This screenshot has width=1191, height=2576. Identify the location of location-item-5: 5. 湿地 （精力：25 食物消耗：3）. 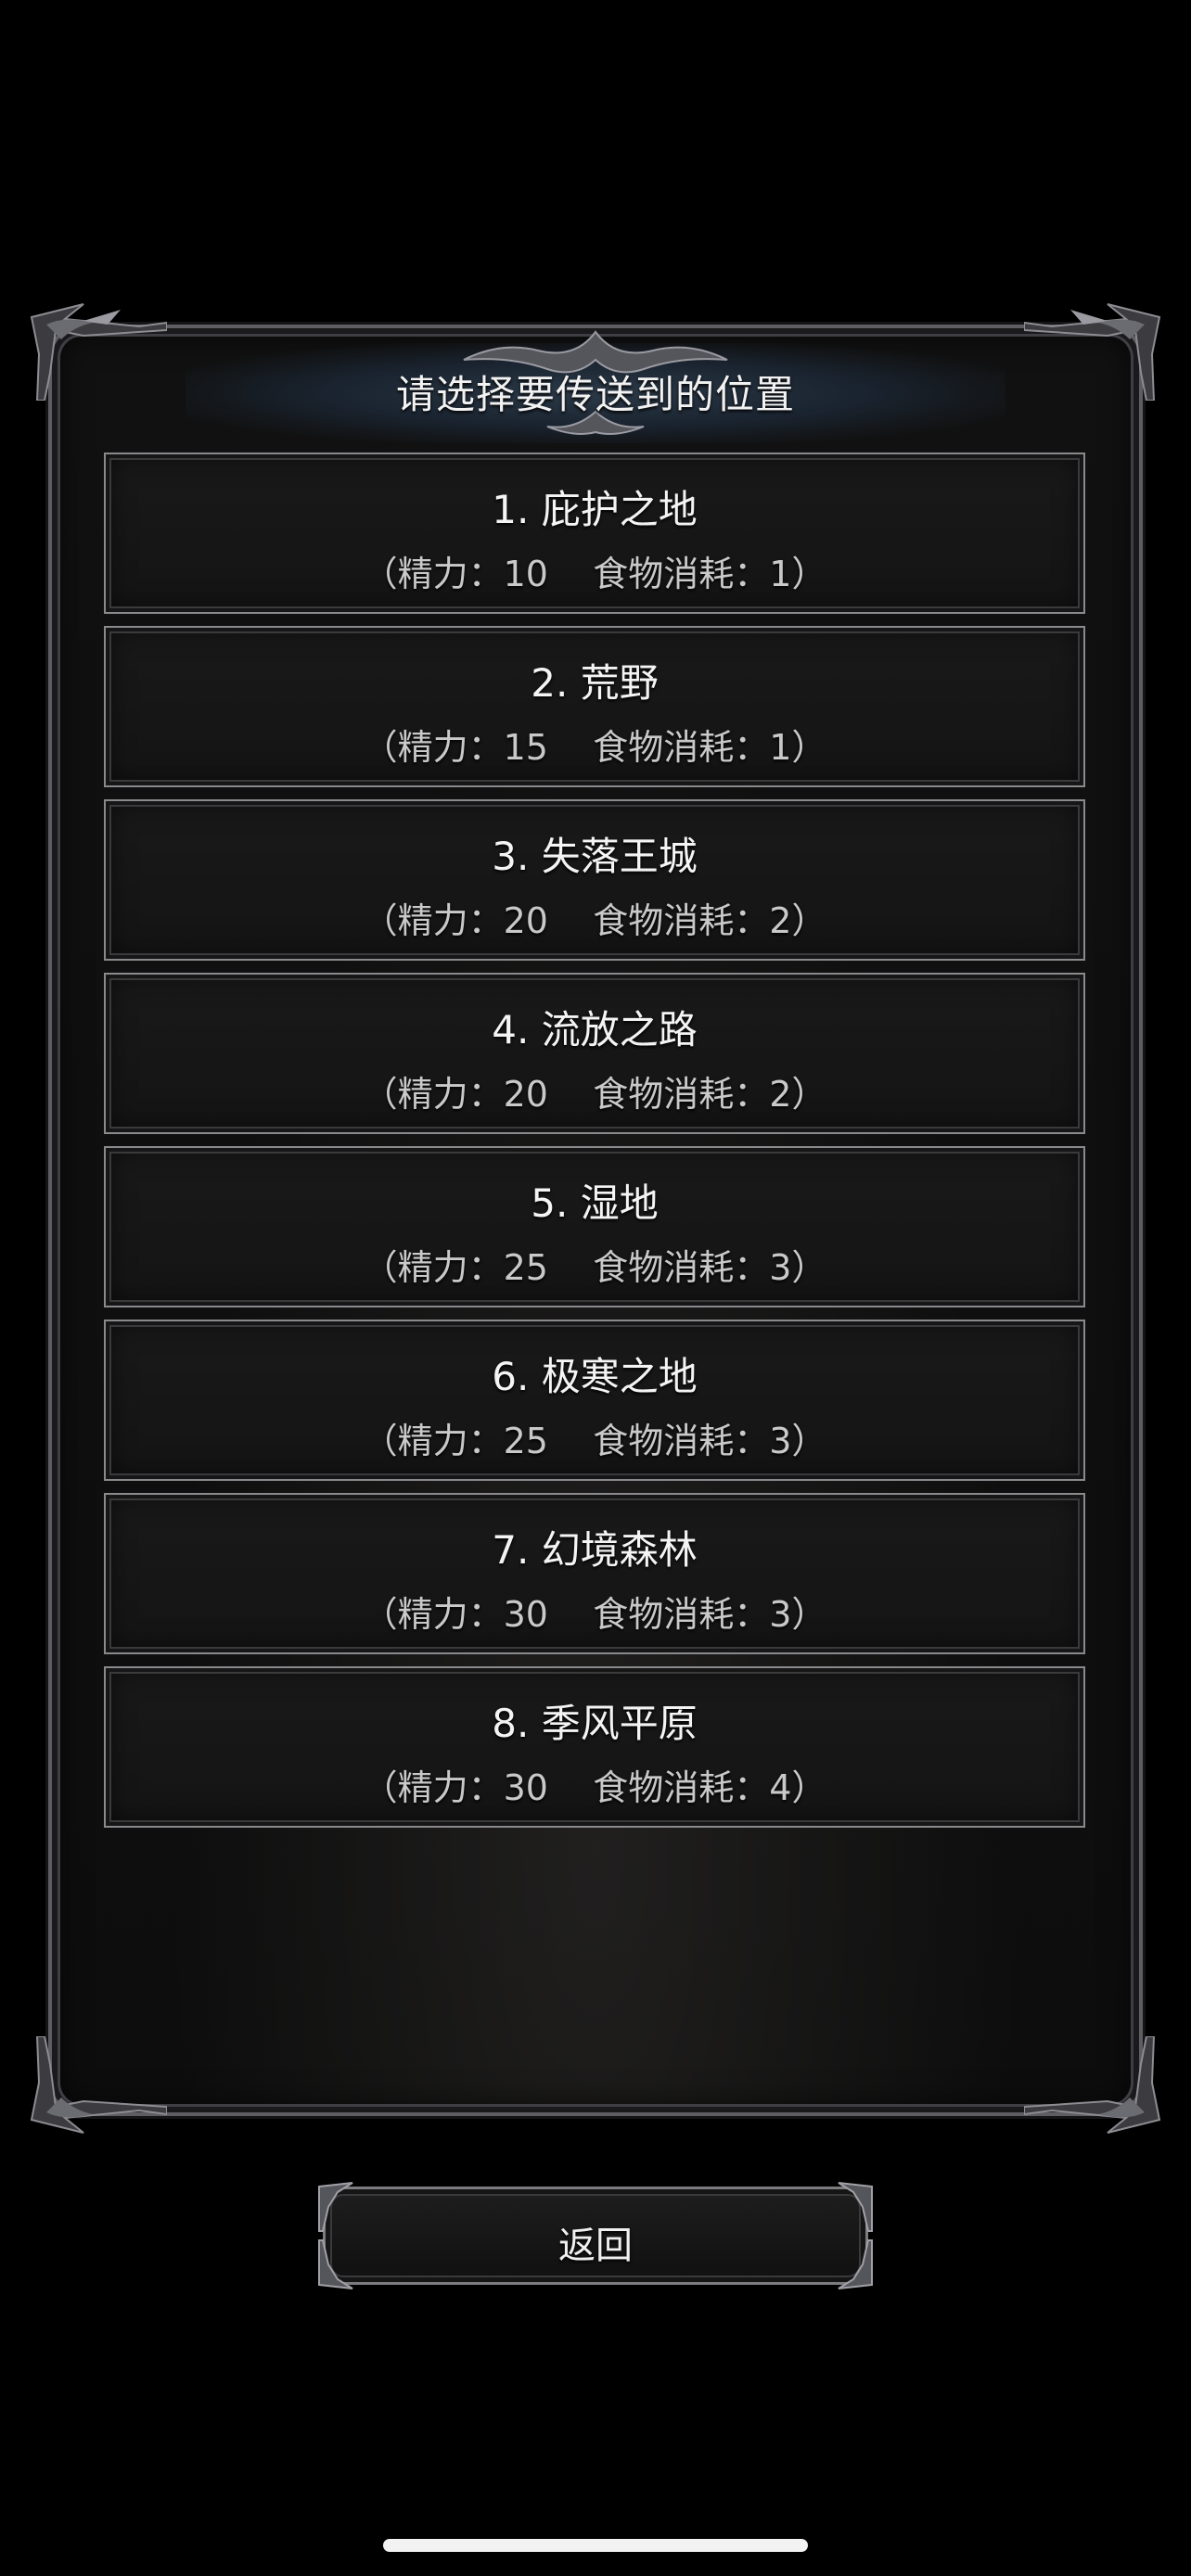
(594, 1226).